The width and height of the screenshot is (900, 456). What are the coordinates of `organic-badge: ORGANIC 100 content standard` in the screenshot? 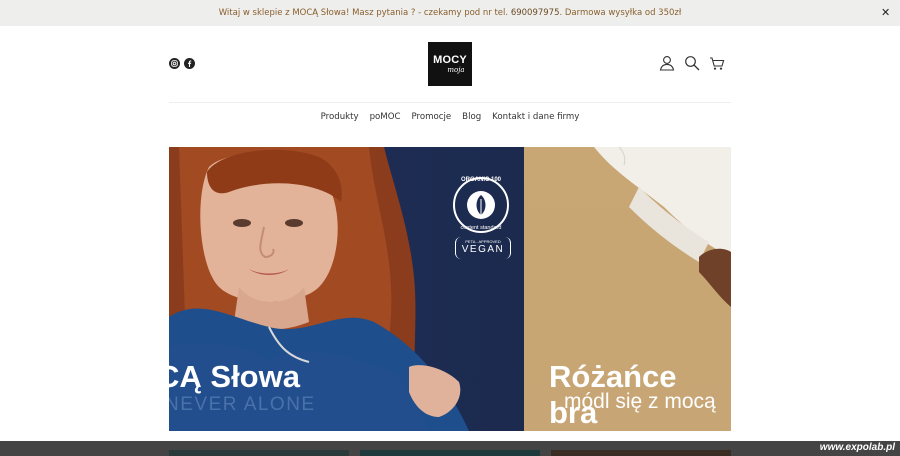 It's located at (481, 205).